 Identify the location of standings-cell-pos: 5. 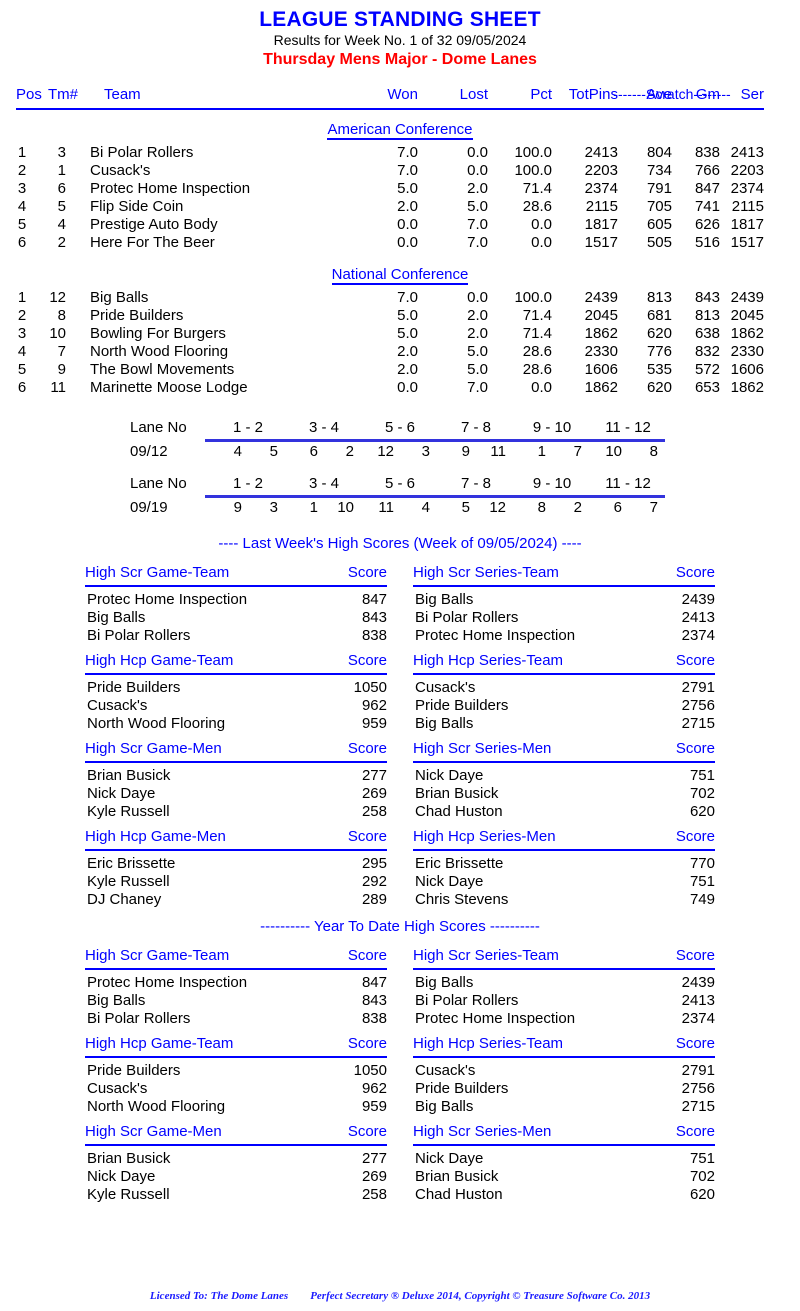
(22, 369).